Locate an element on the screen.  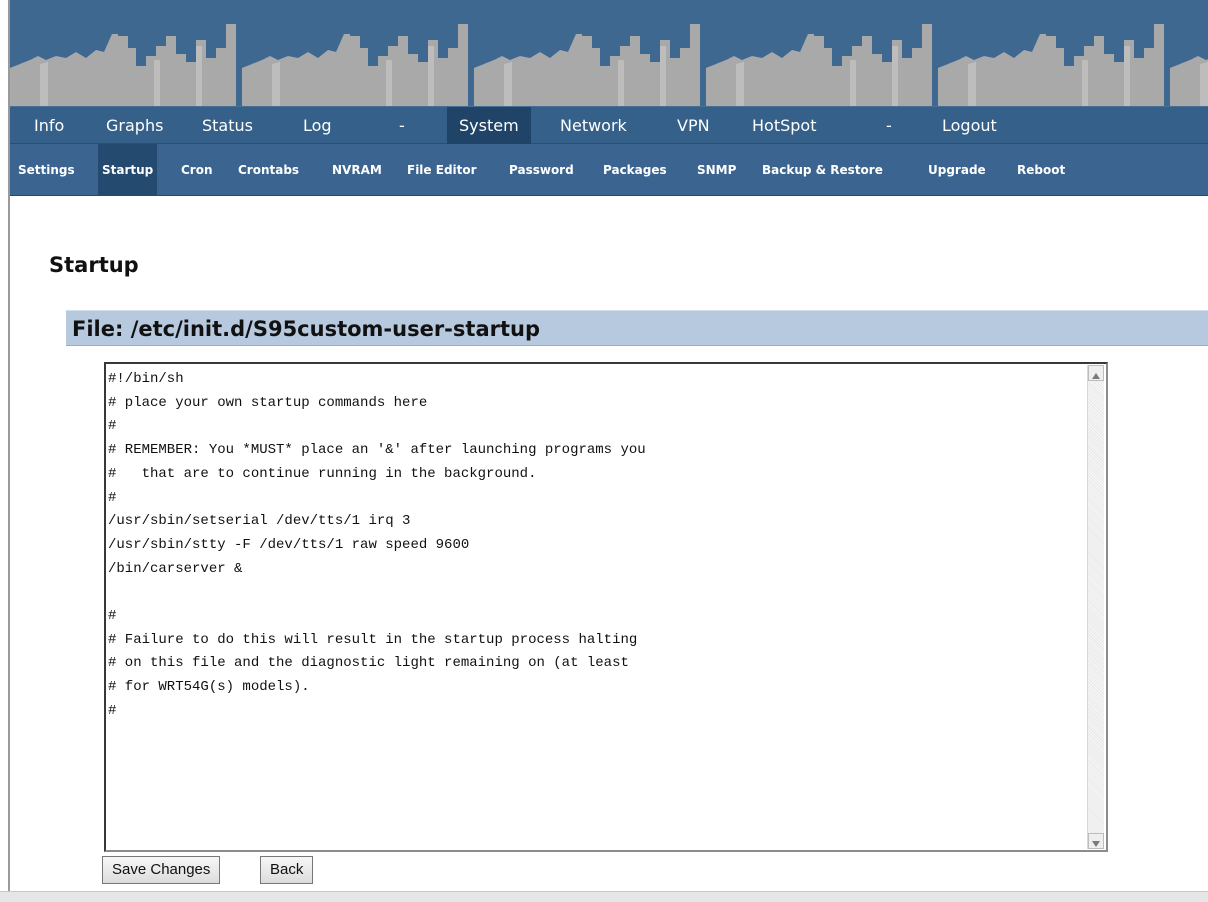
window-bottom-edge is located at coordinates (604, 896).